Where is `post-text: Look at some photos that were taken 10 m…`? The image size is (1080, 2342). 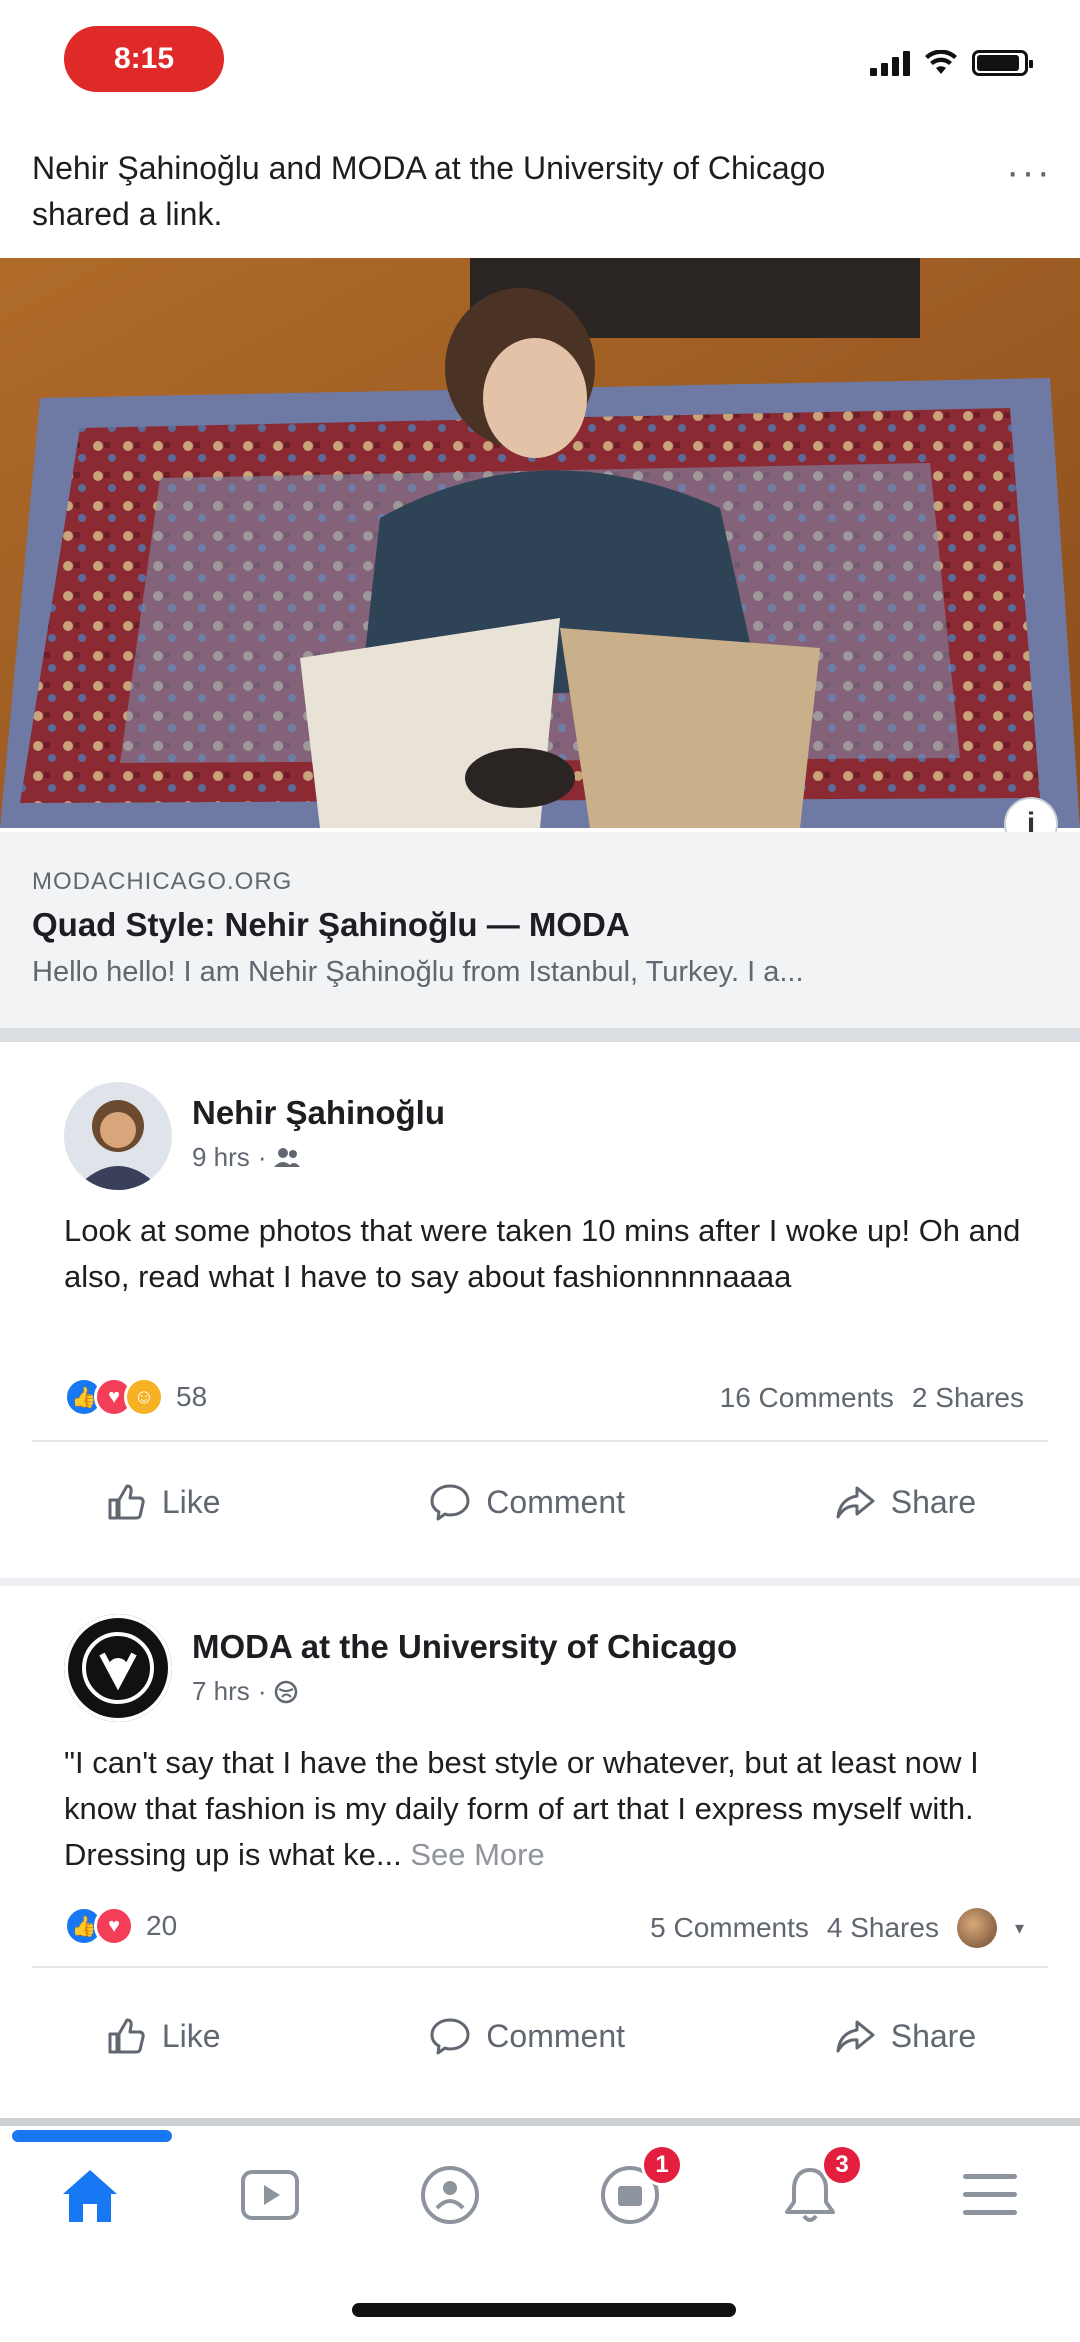
post-text: Look at some photos that were taken 10 m… is located at coordinates (542, 1253).